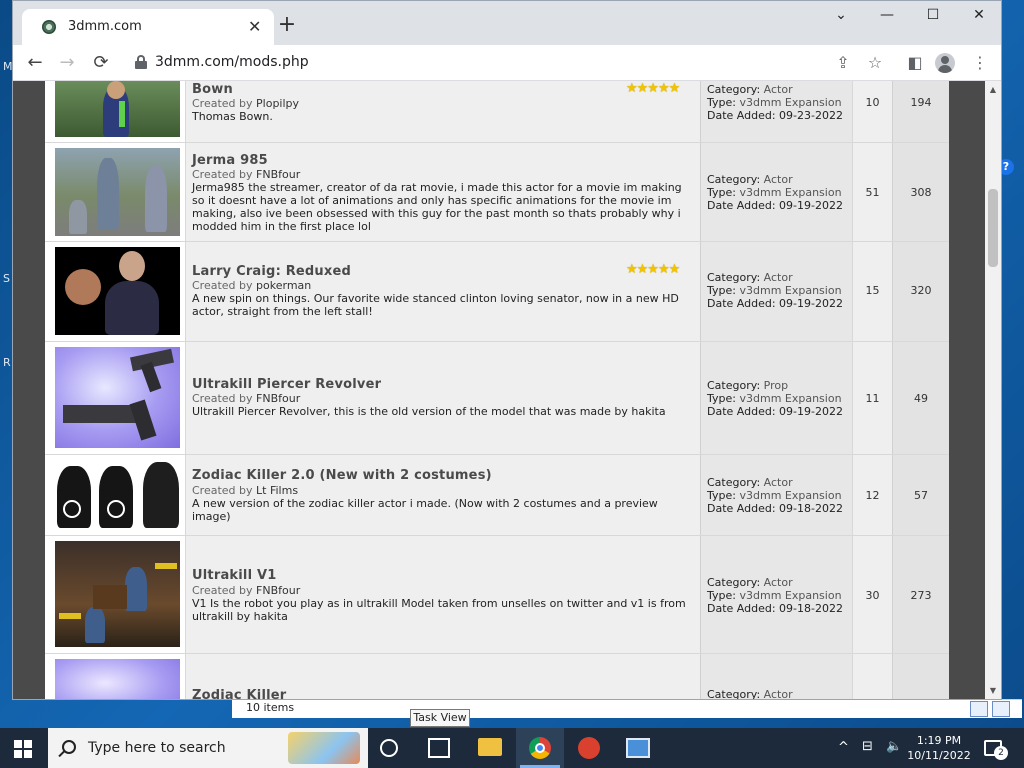 Image resolution: width=1024 pixels, height=768 pixels. What do you see at coordinates (101, 63) in the screenshot?
I see `reload-icon: ⟳` at bounding box center [101, 63].